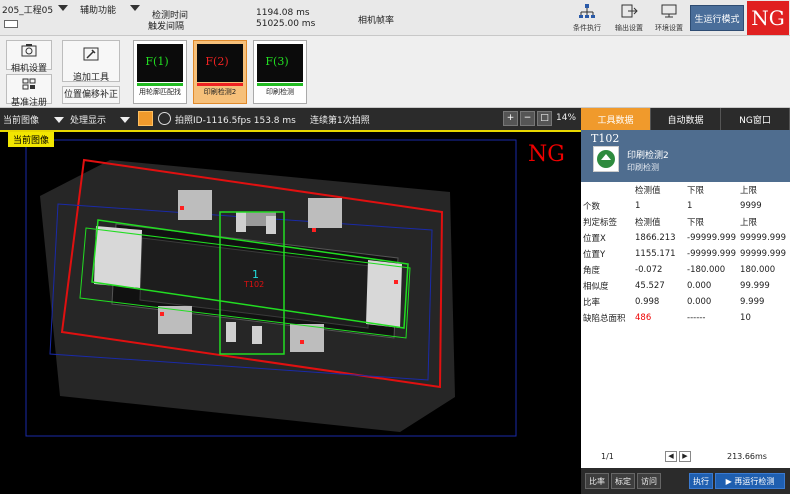  What do you see at coordinates (706, 270) in the screenshot?
I see `table-cell: -180.000` at bounding box center [706, 270].